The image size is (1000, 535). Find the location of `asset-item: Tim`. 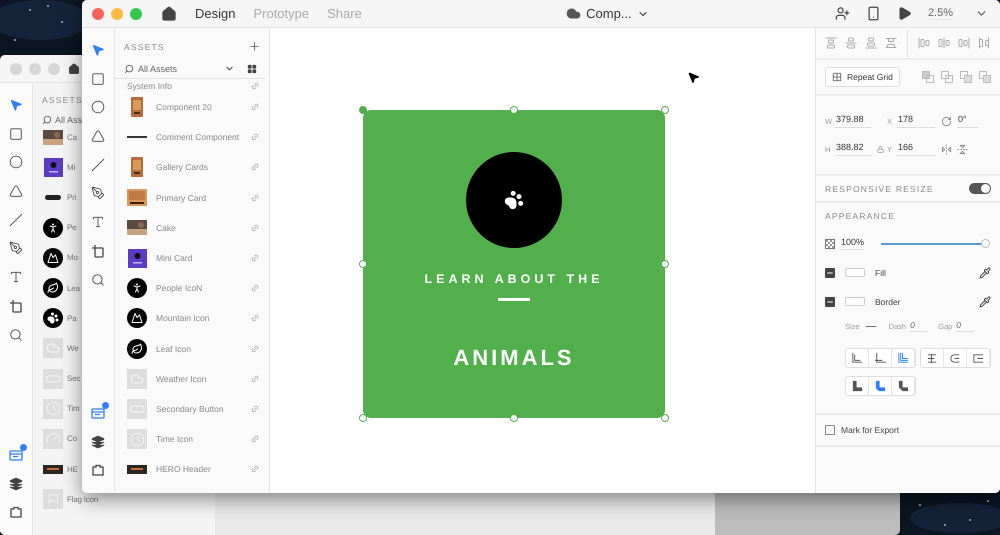

asset-item: Tim is located at coordinates (56, 409).